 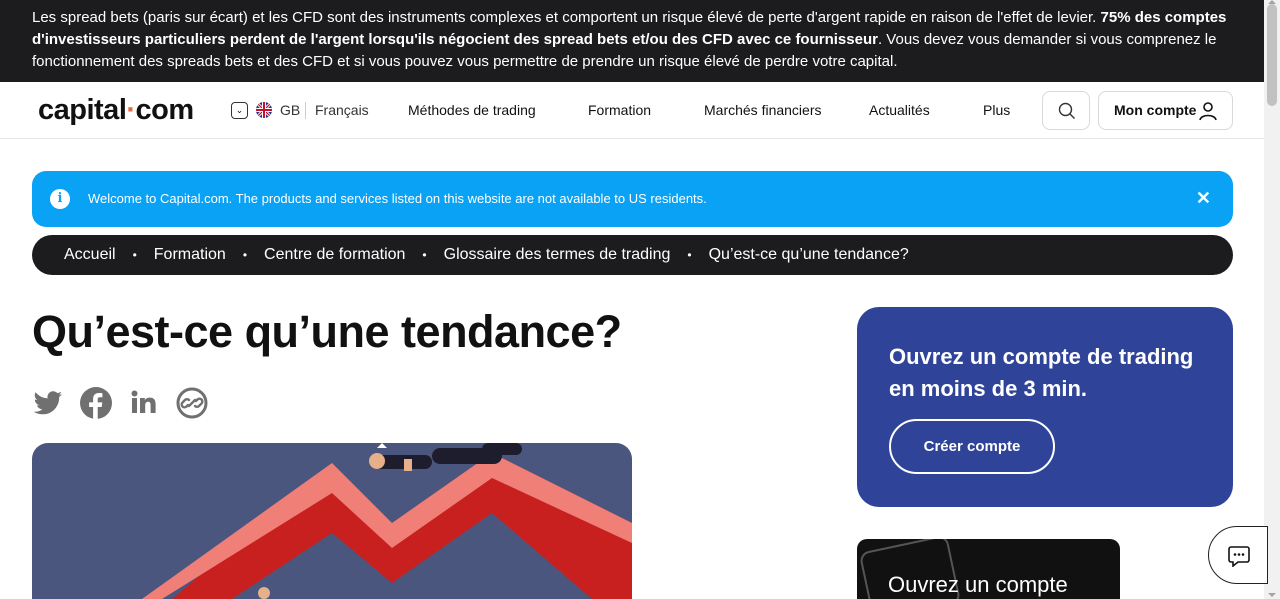 I want to click on logo-text-left: capital, so click(x=82, y=110).